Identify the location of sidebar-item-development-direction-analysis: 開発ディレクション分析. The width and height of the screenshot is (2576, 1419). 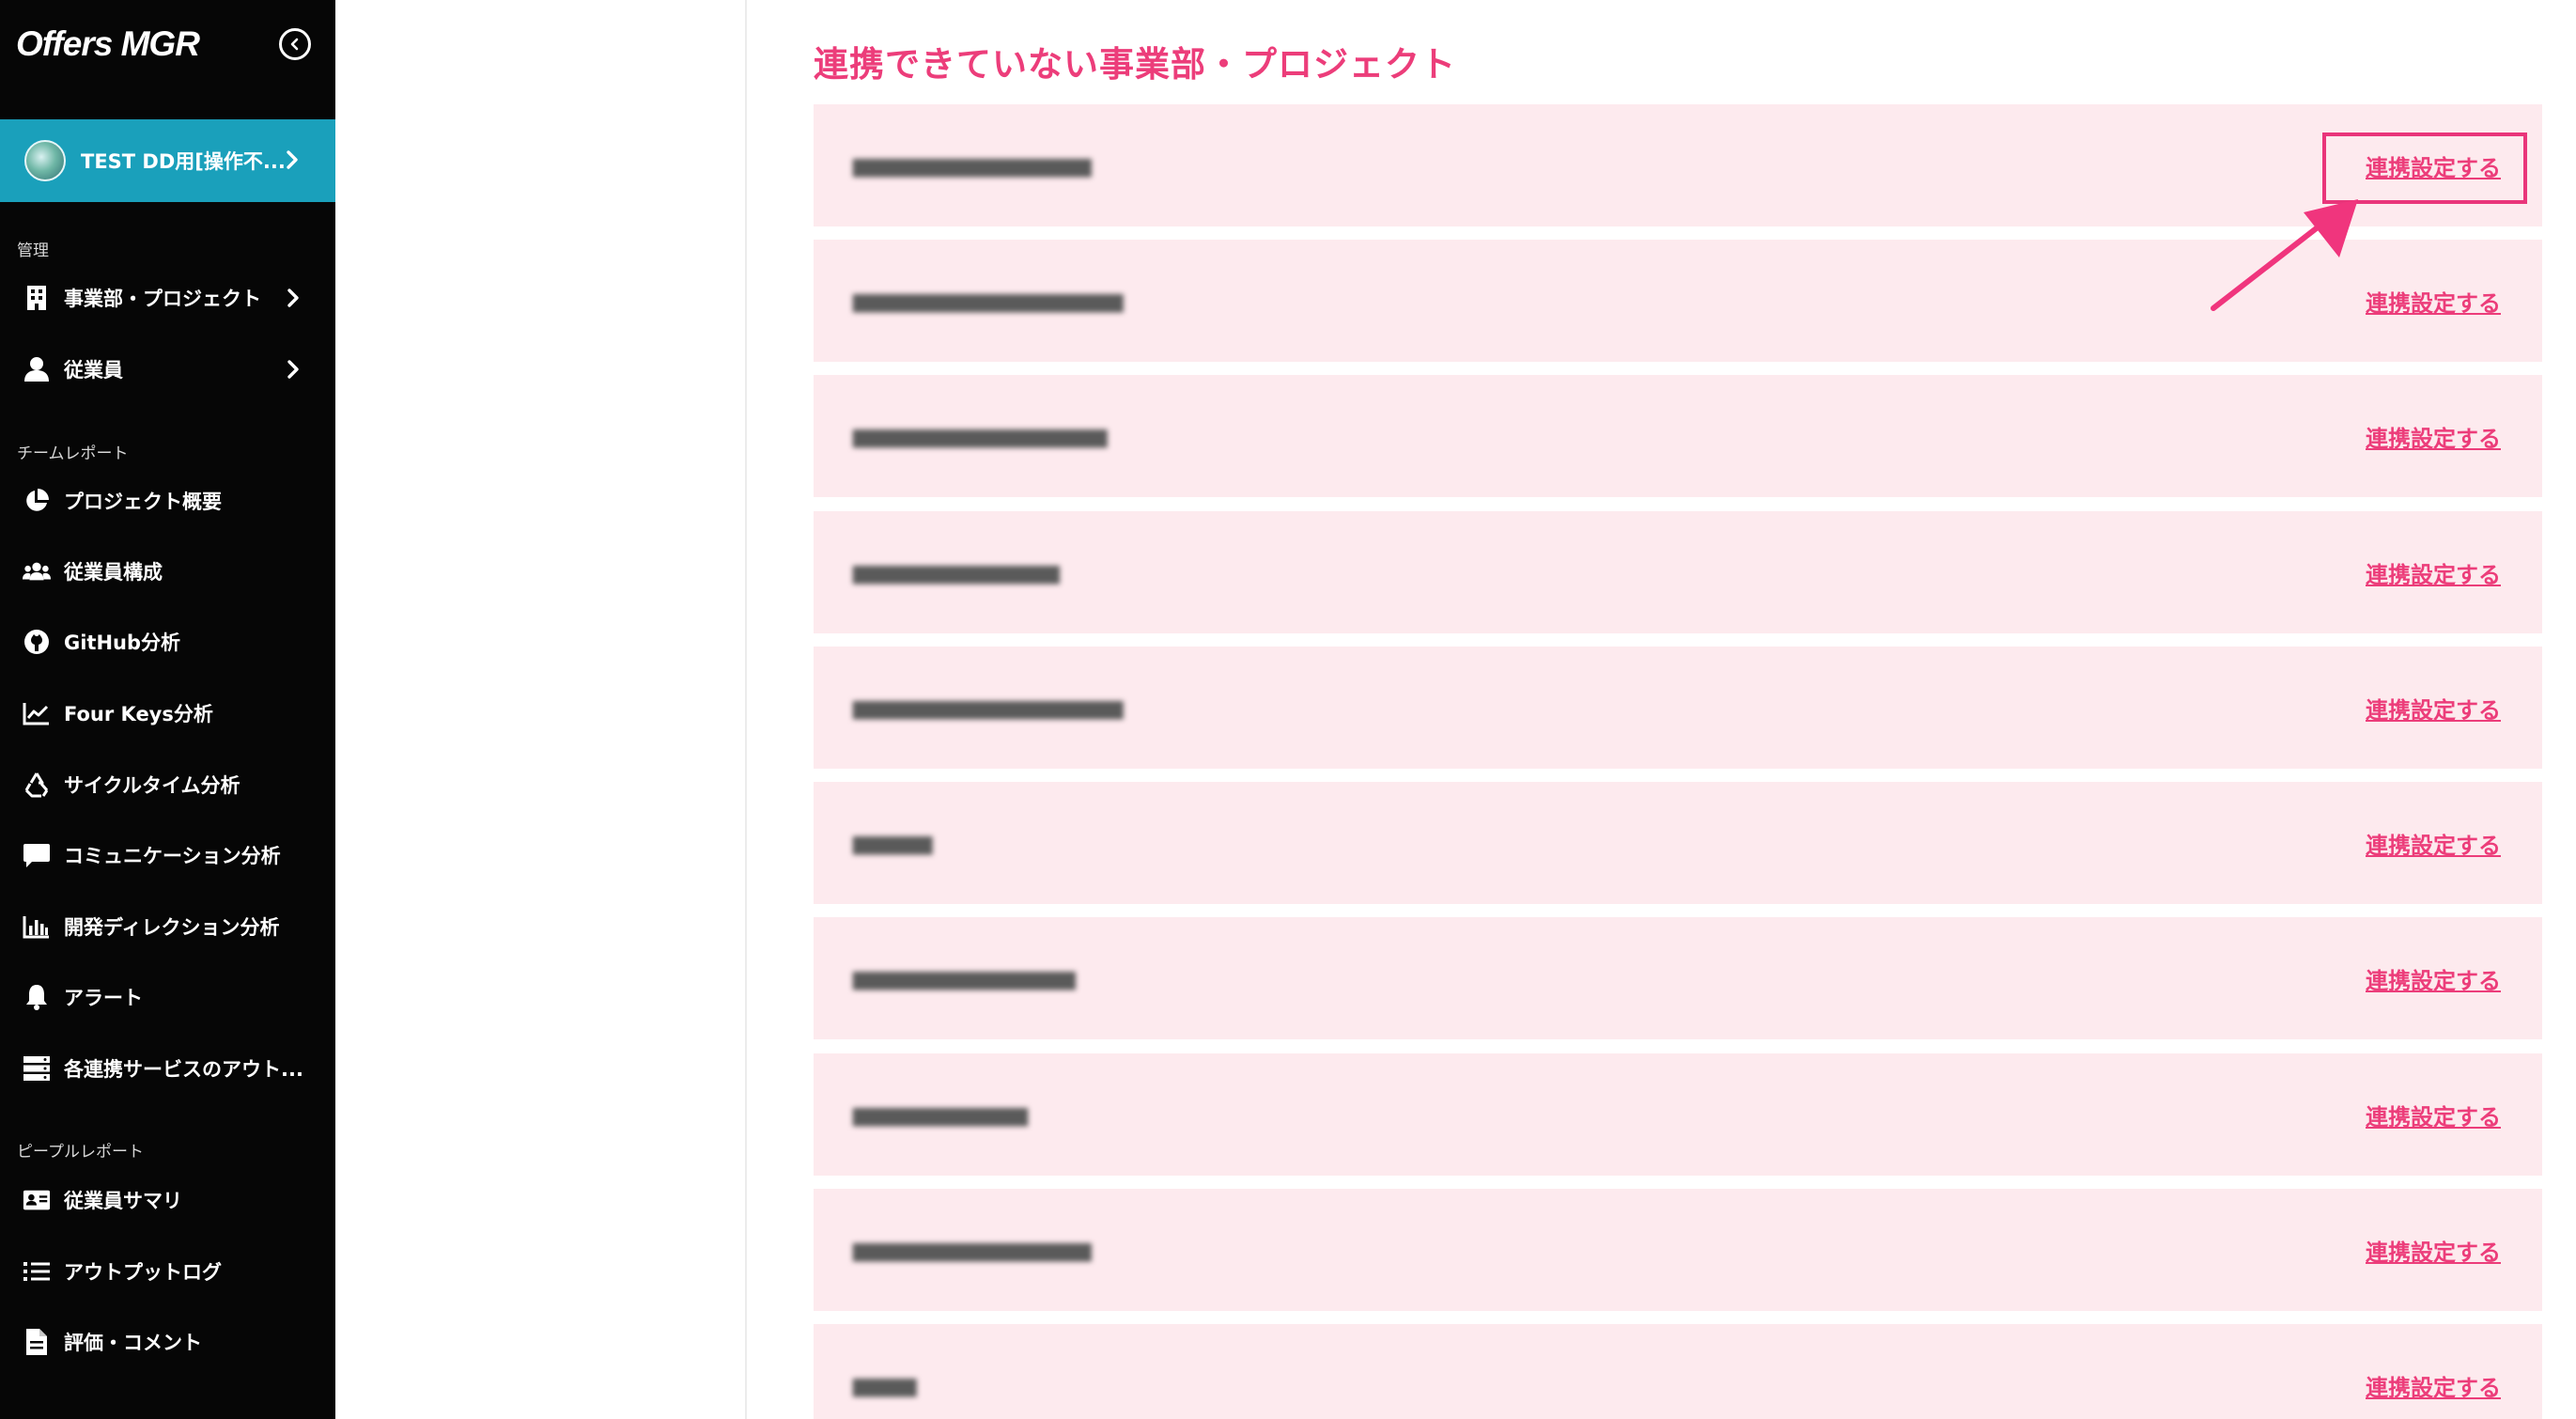
(167, 926).